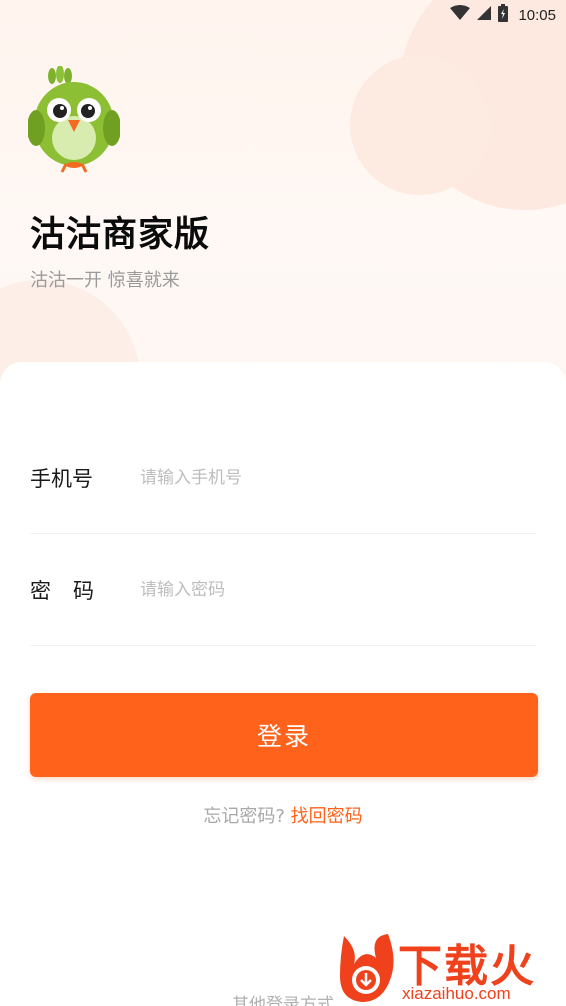 This screenshot has width=566, height=1006. What do you see at coordinates (338, 589) in the screenshot?
I see `password-input` at bounding box center [338, 589].